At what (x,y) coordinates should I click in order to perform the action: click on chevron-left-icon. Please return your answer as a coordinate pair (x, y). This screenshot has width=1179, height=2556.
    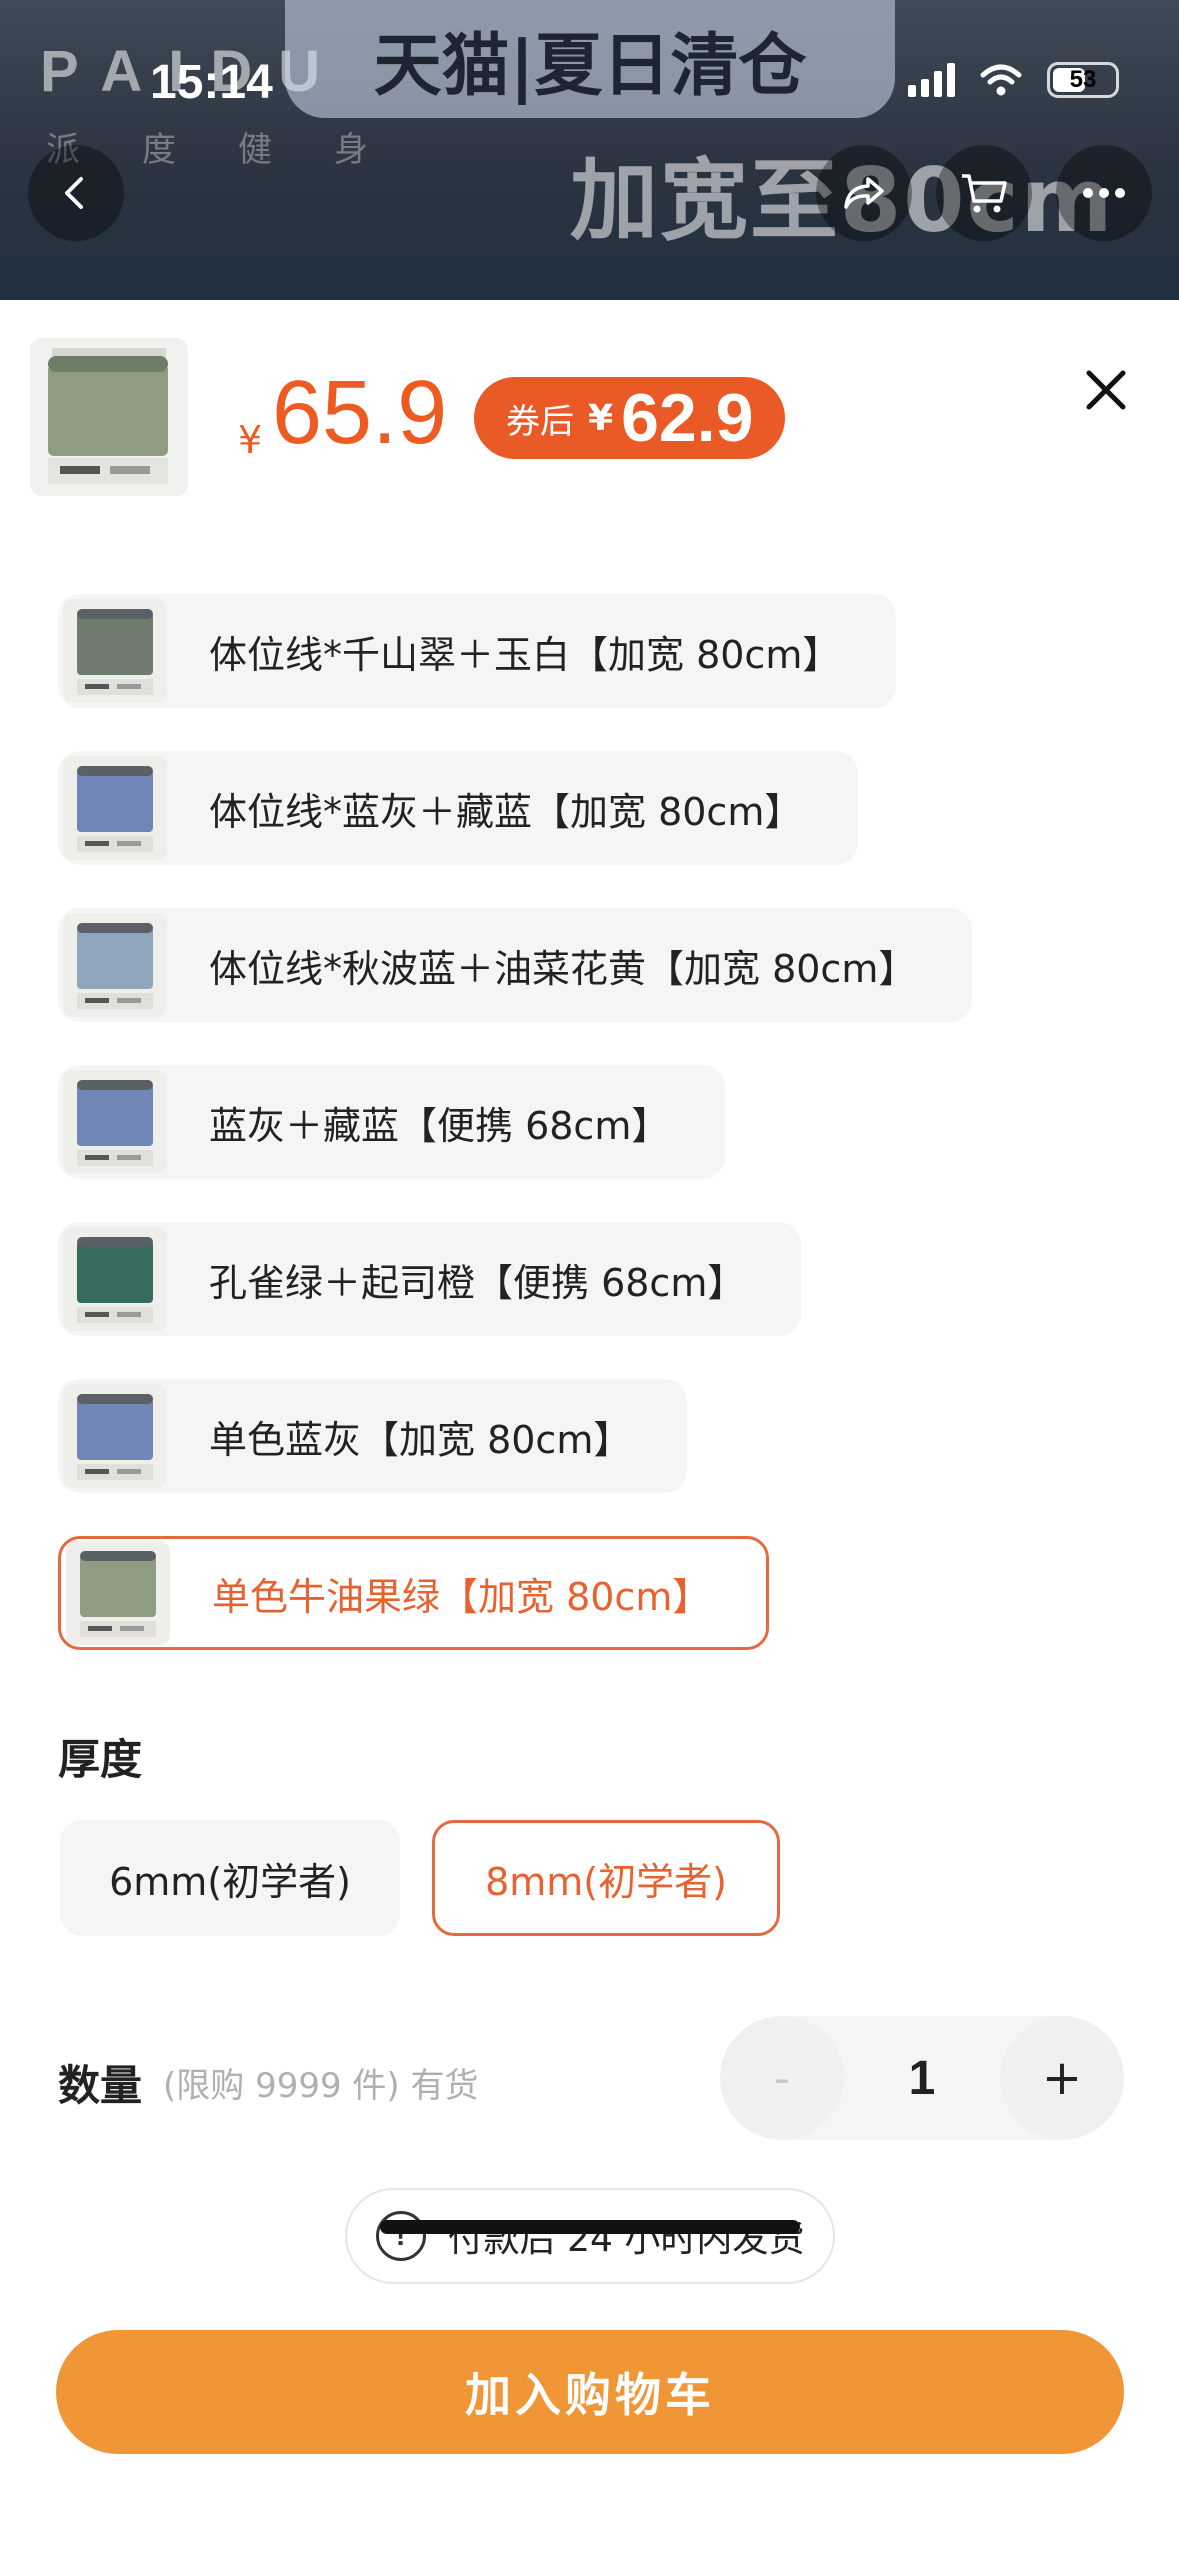
    Looking at the image, I should click on (74, 193).